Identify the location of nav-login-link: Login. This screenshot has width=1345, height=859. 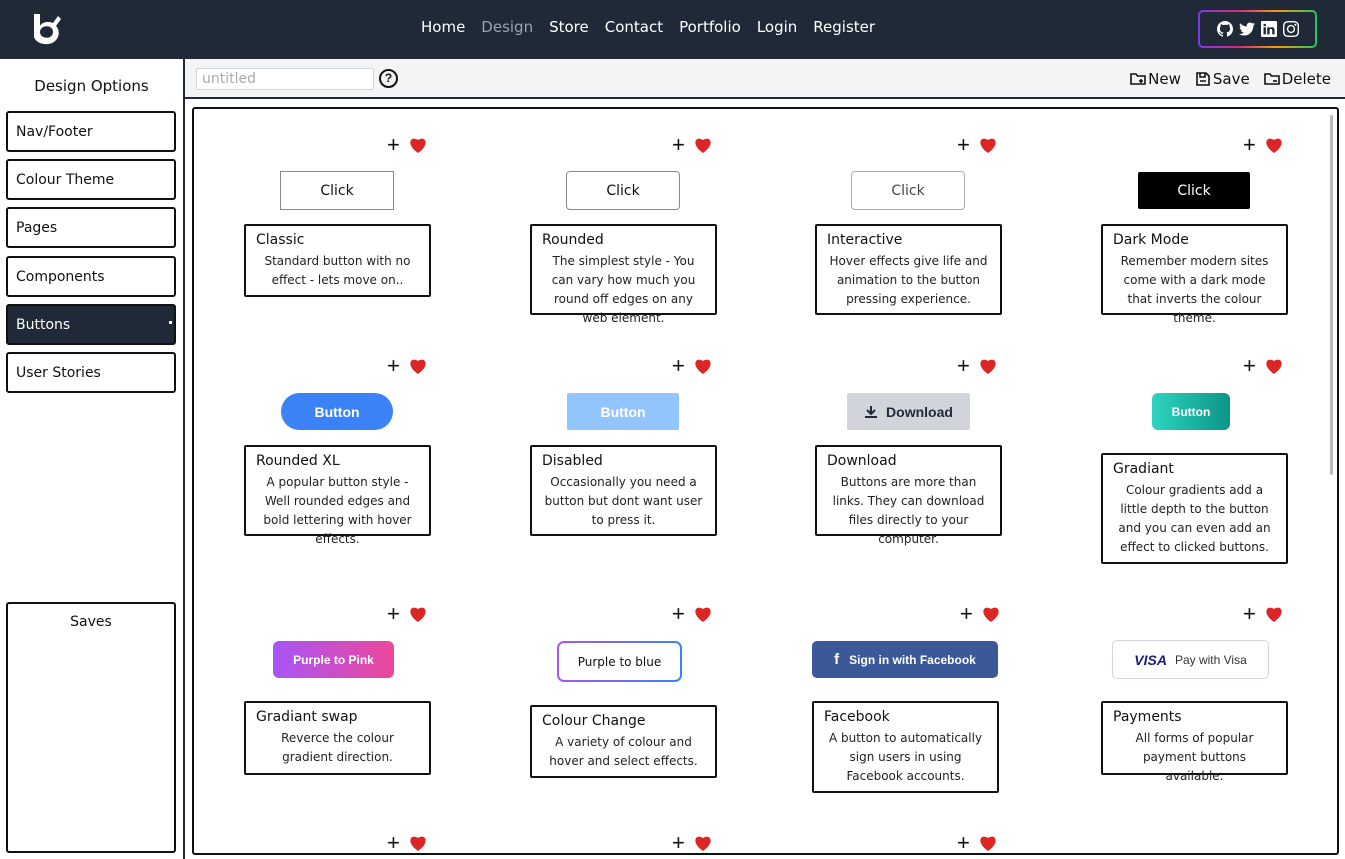
(777, 27).